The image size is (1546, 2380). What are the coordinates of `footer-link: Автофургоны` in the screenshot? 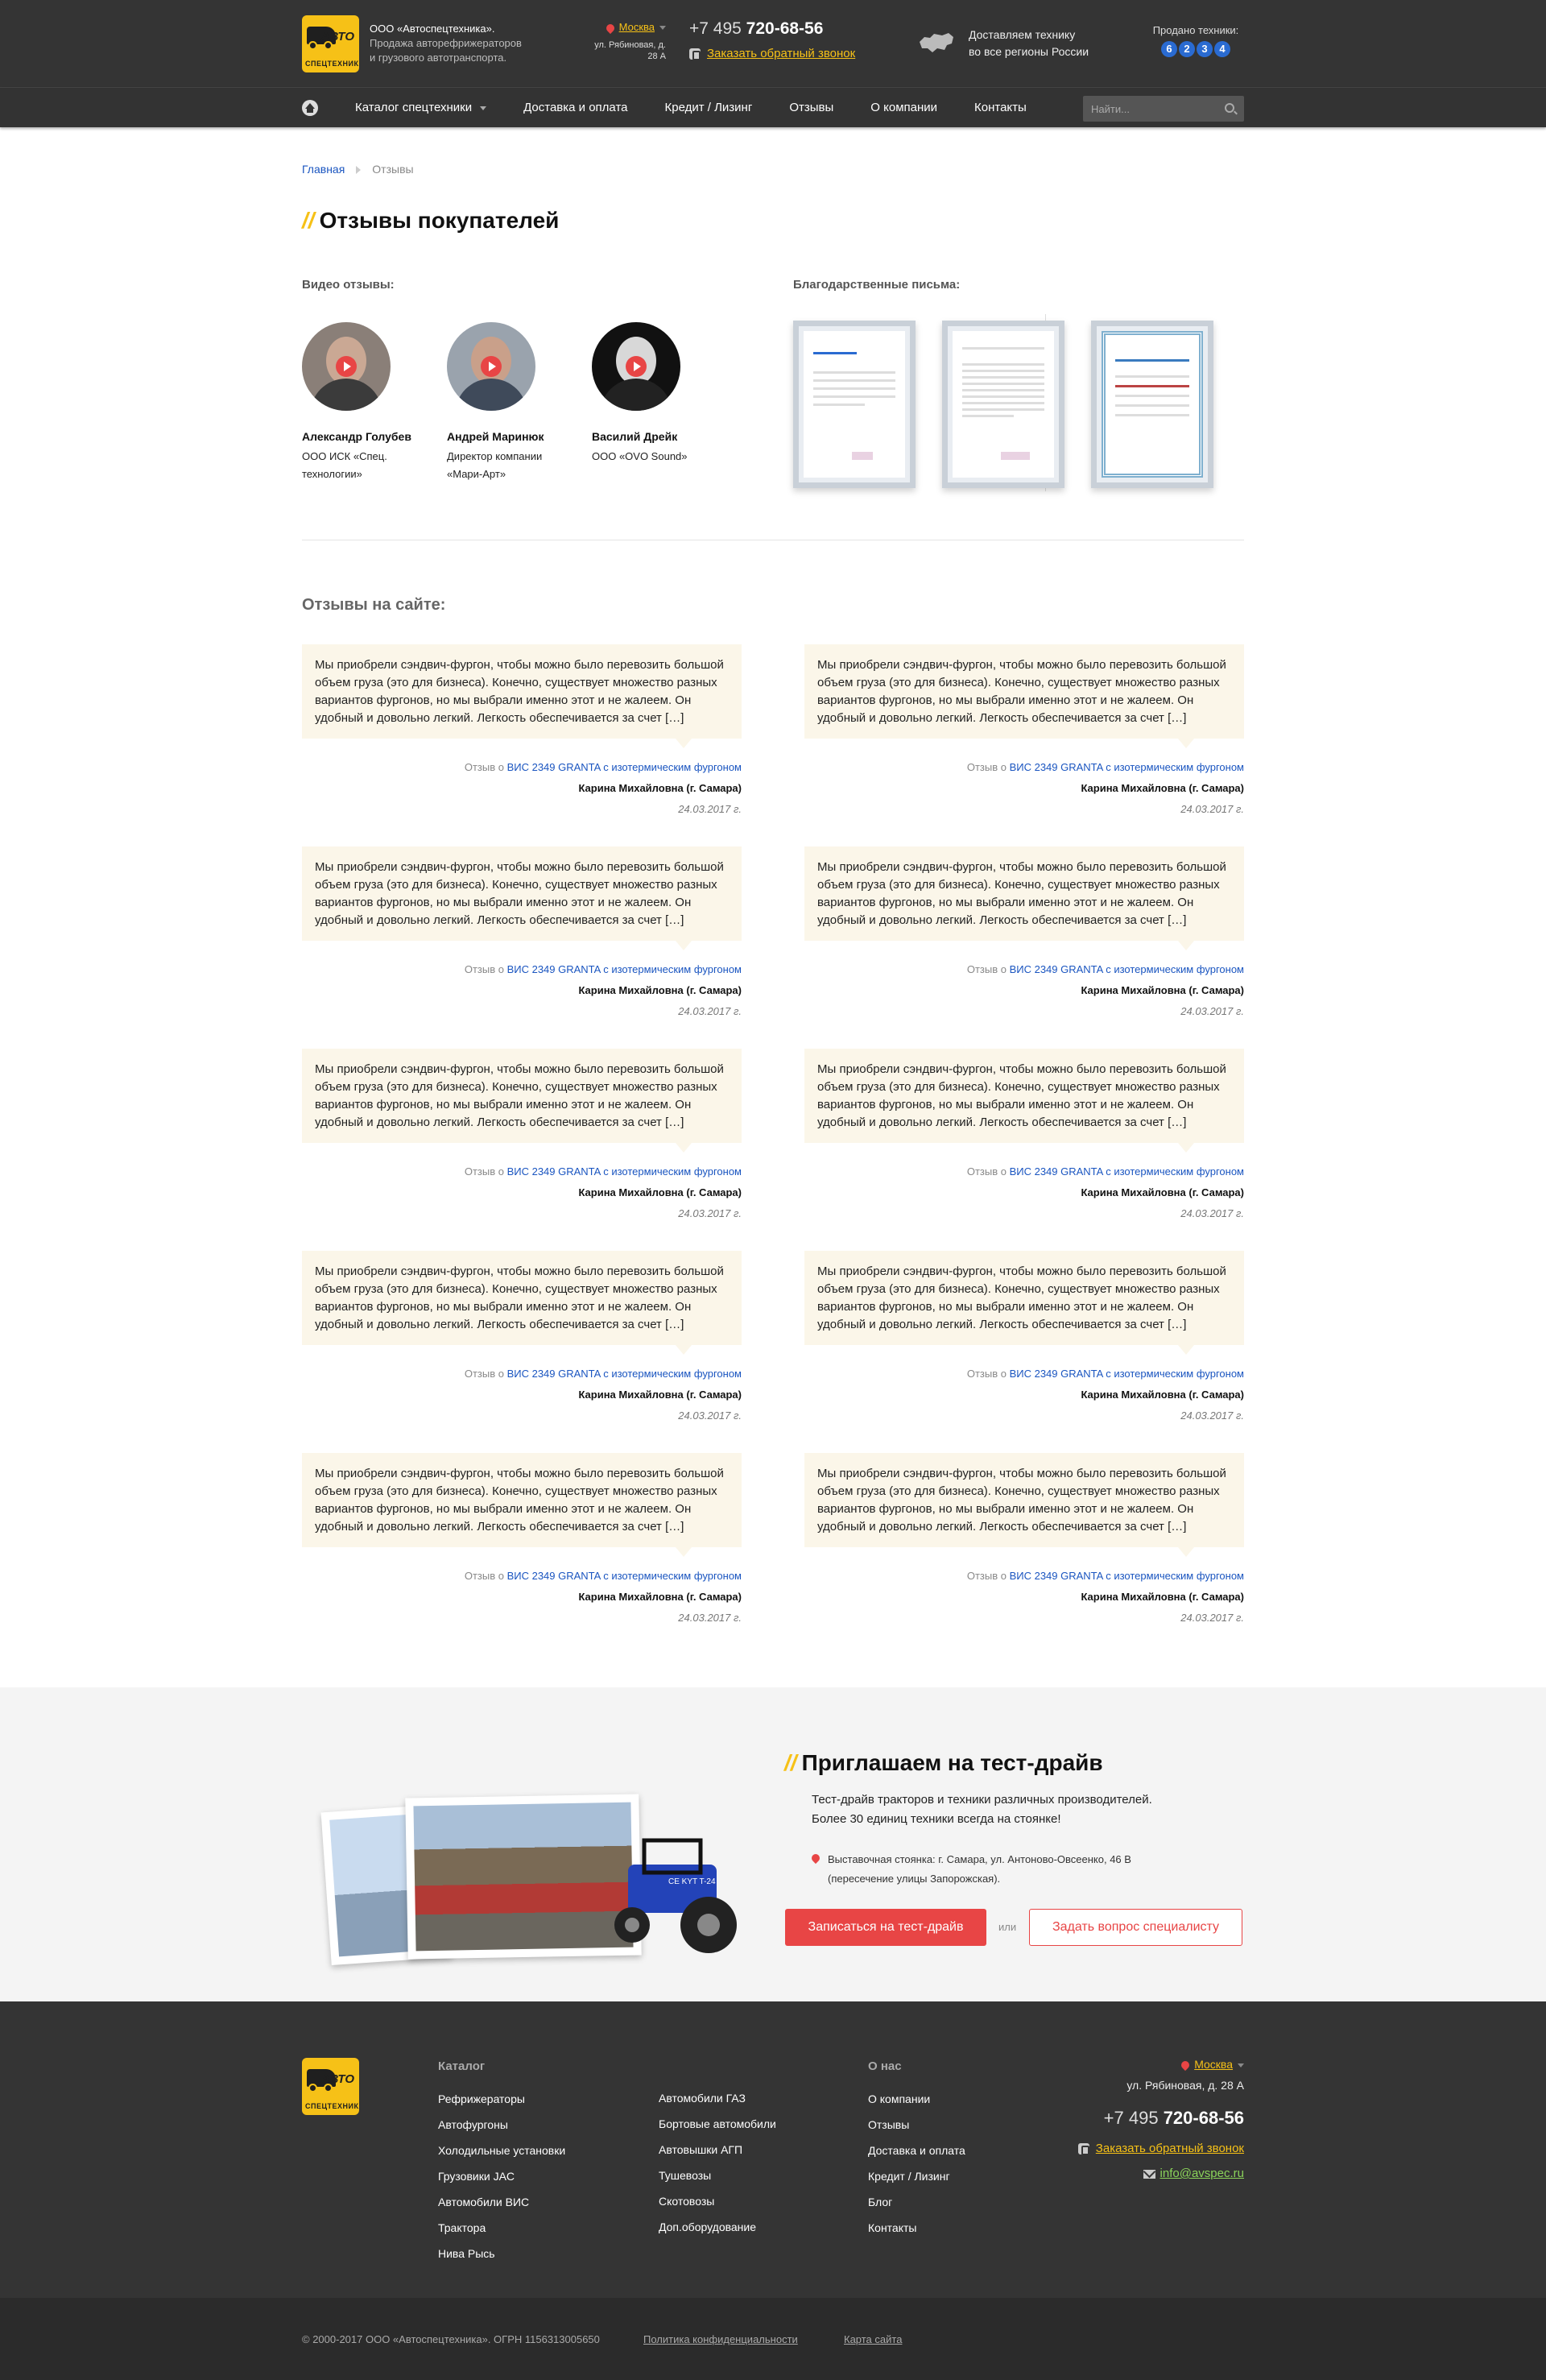 It's located at (501, 2125).